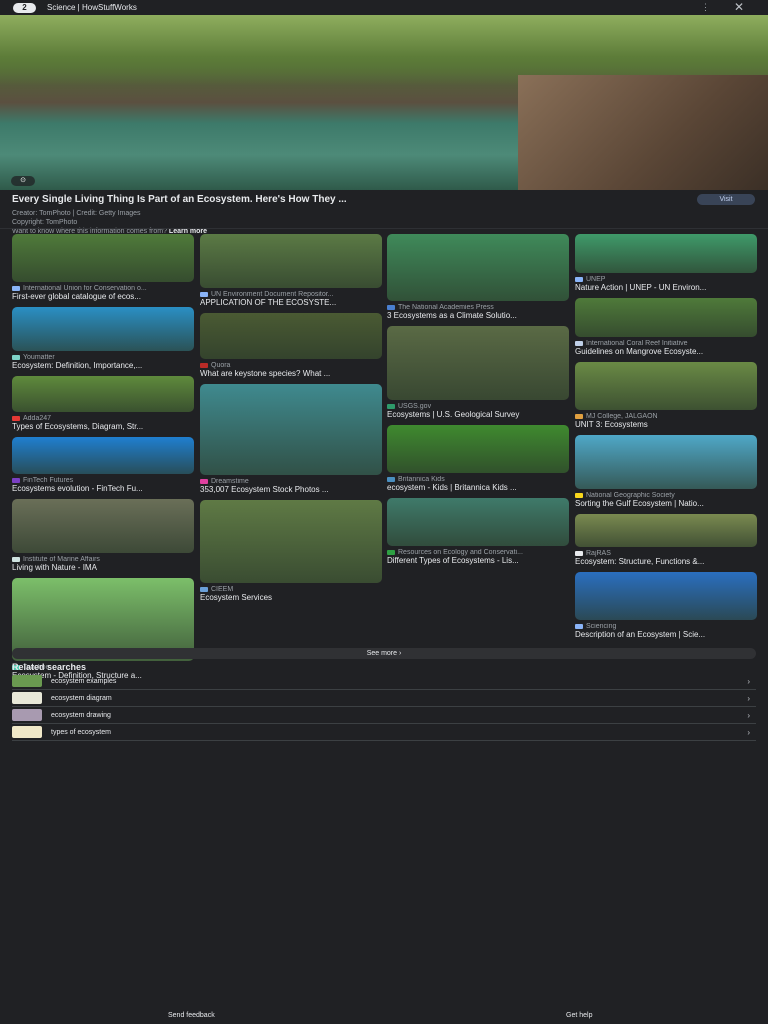 The width and height of the screenshot is (768, 1024). Describe the element at coordinates (27, 732) in the screenshot. I see `related-search-thumbnail` at that location.